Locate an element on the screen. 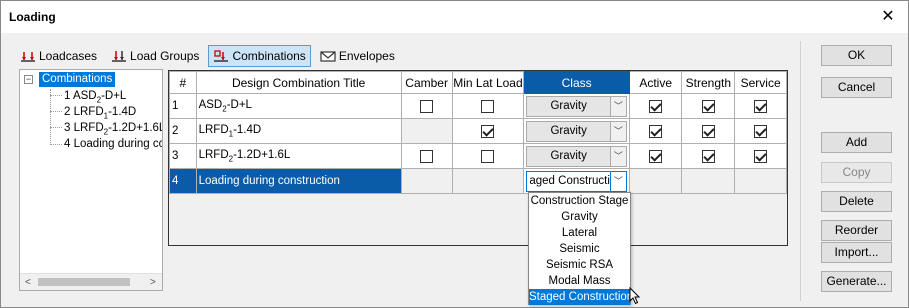 The image size is (909, 308). column-header-active: Active is located at coordinates (655, 82).